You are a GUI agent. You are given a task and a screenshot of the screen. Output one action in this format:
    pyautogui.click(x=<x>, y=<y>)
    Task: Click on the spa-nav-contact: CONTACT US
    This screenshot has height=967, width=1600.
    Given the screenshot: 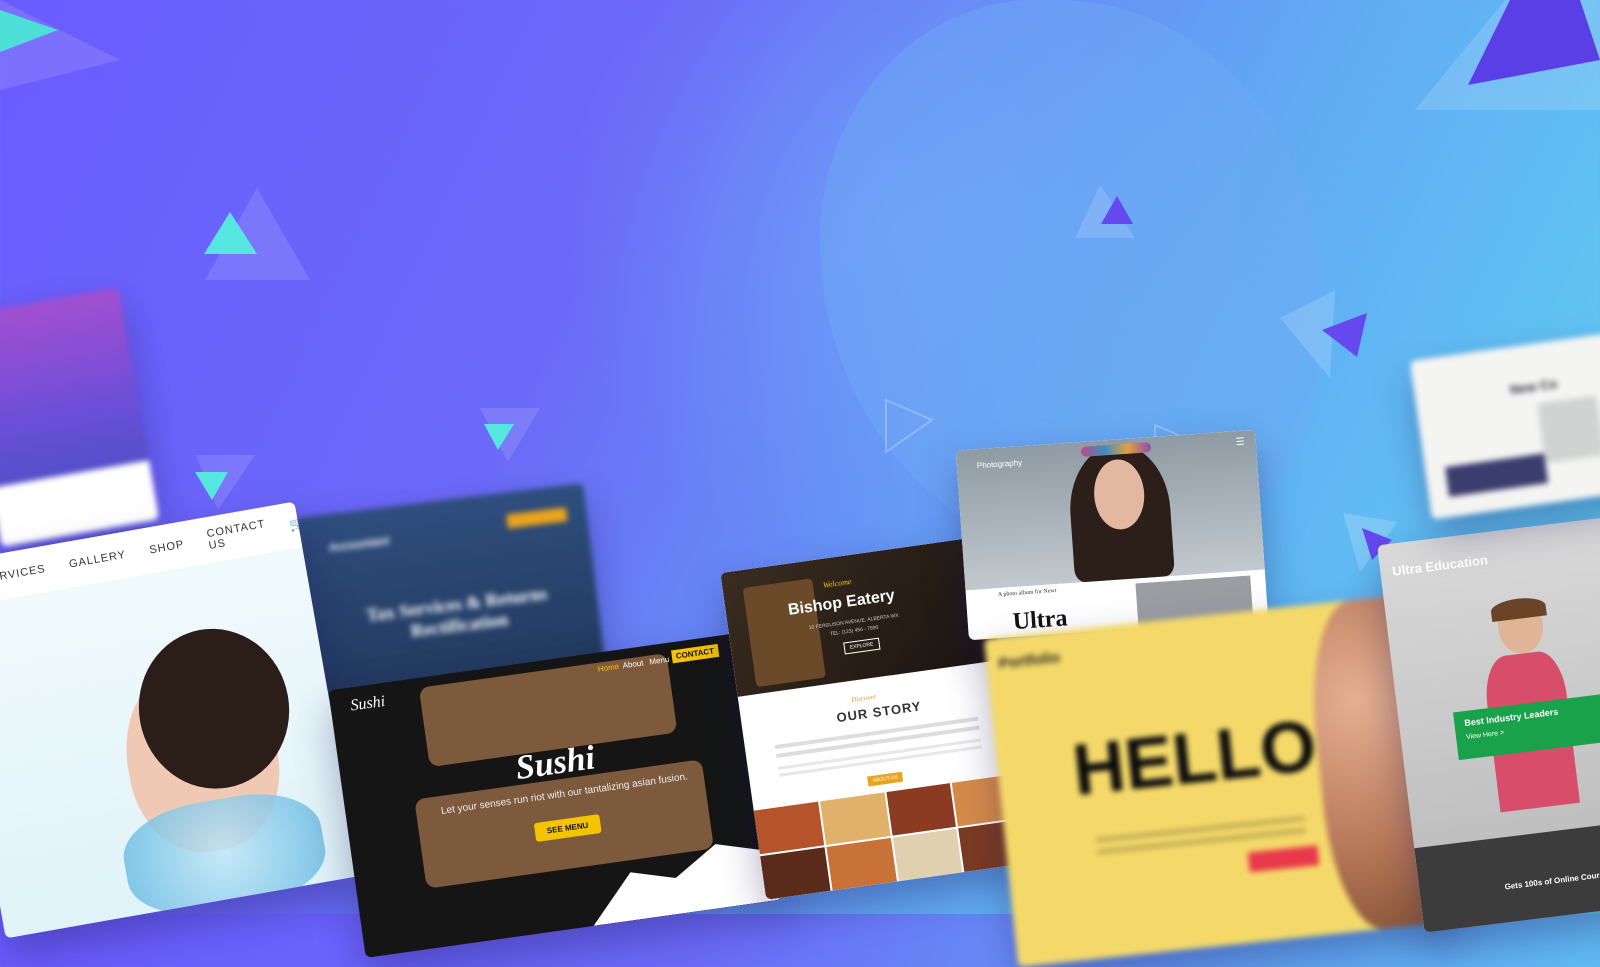 What is the action you would take?
    pyautogui.click(x=237, y=535)
    